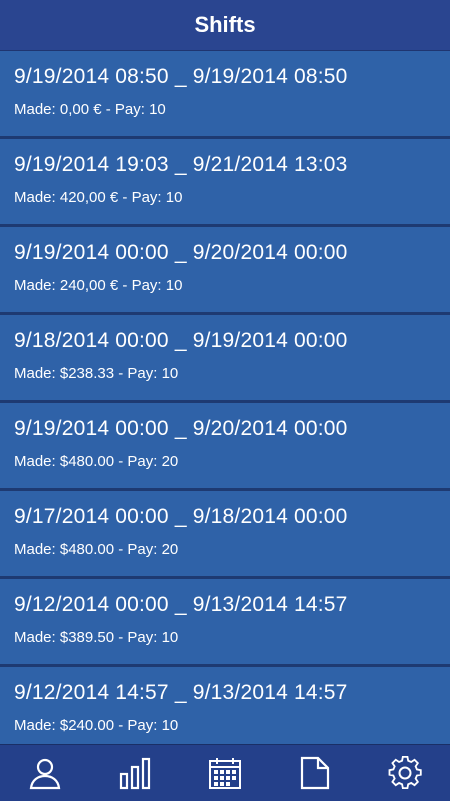  I want to click on shift-earnings-summary: Made: $240.00 - Pay: 10, so click(96, 725).